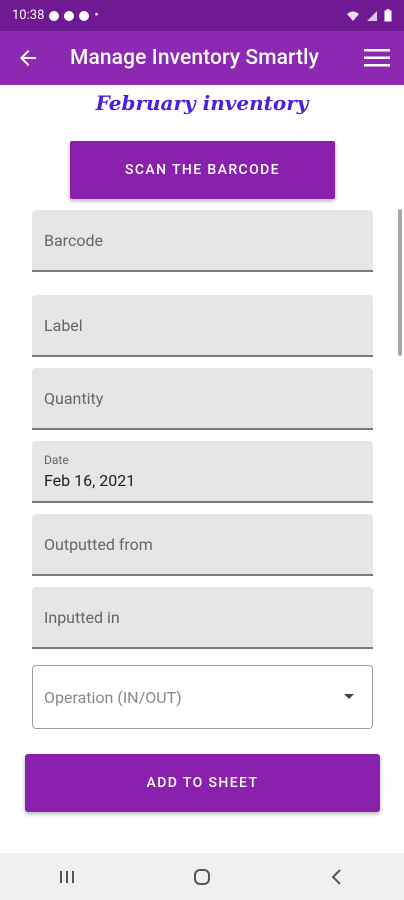  Describe the element at coordinates (73, 240) in the screenshot. I see `barcode-placeholder: Barcode` at that location.